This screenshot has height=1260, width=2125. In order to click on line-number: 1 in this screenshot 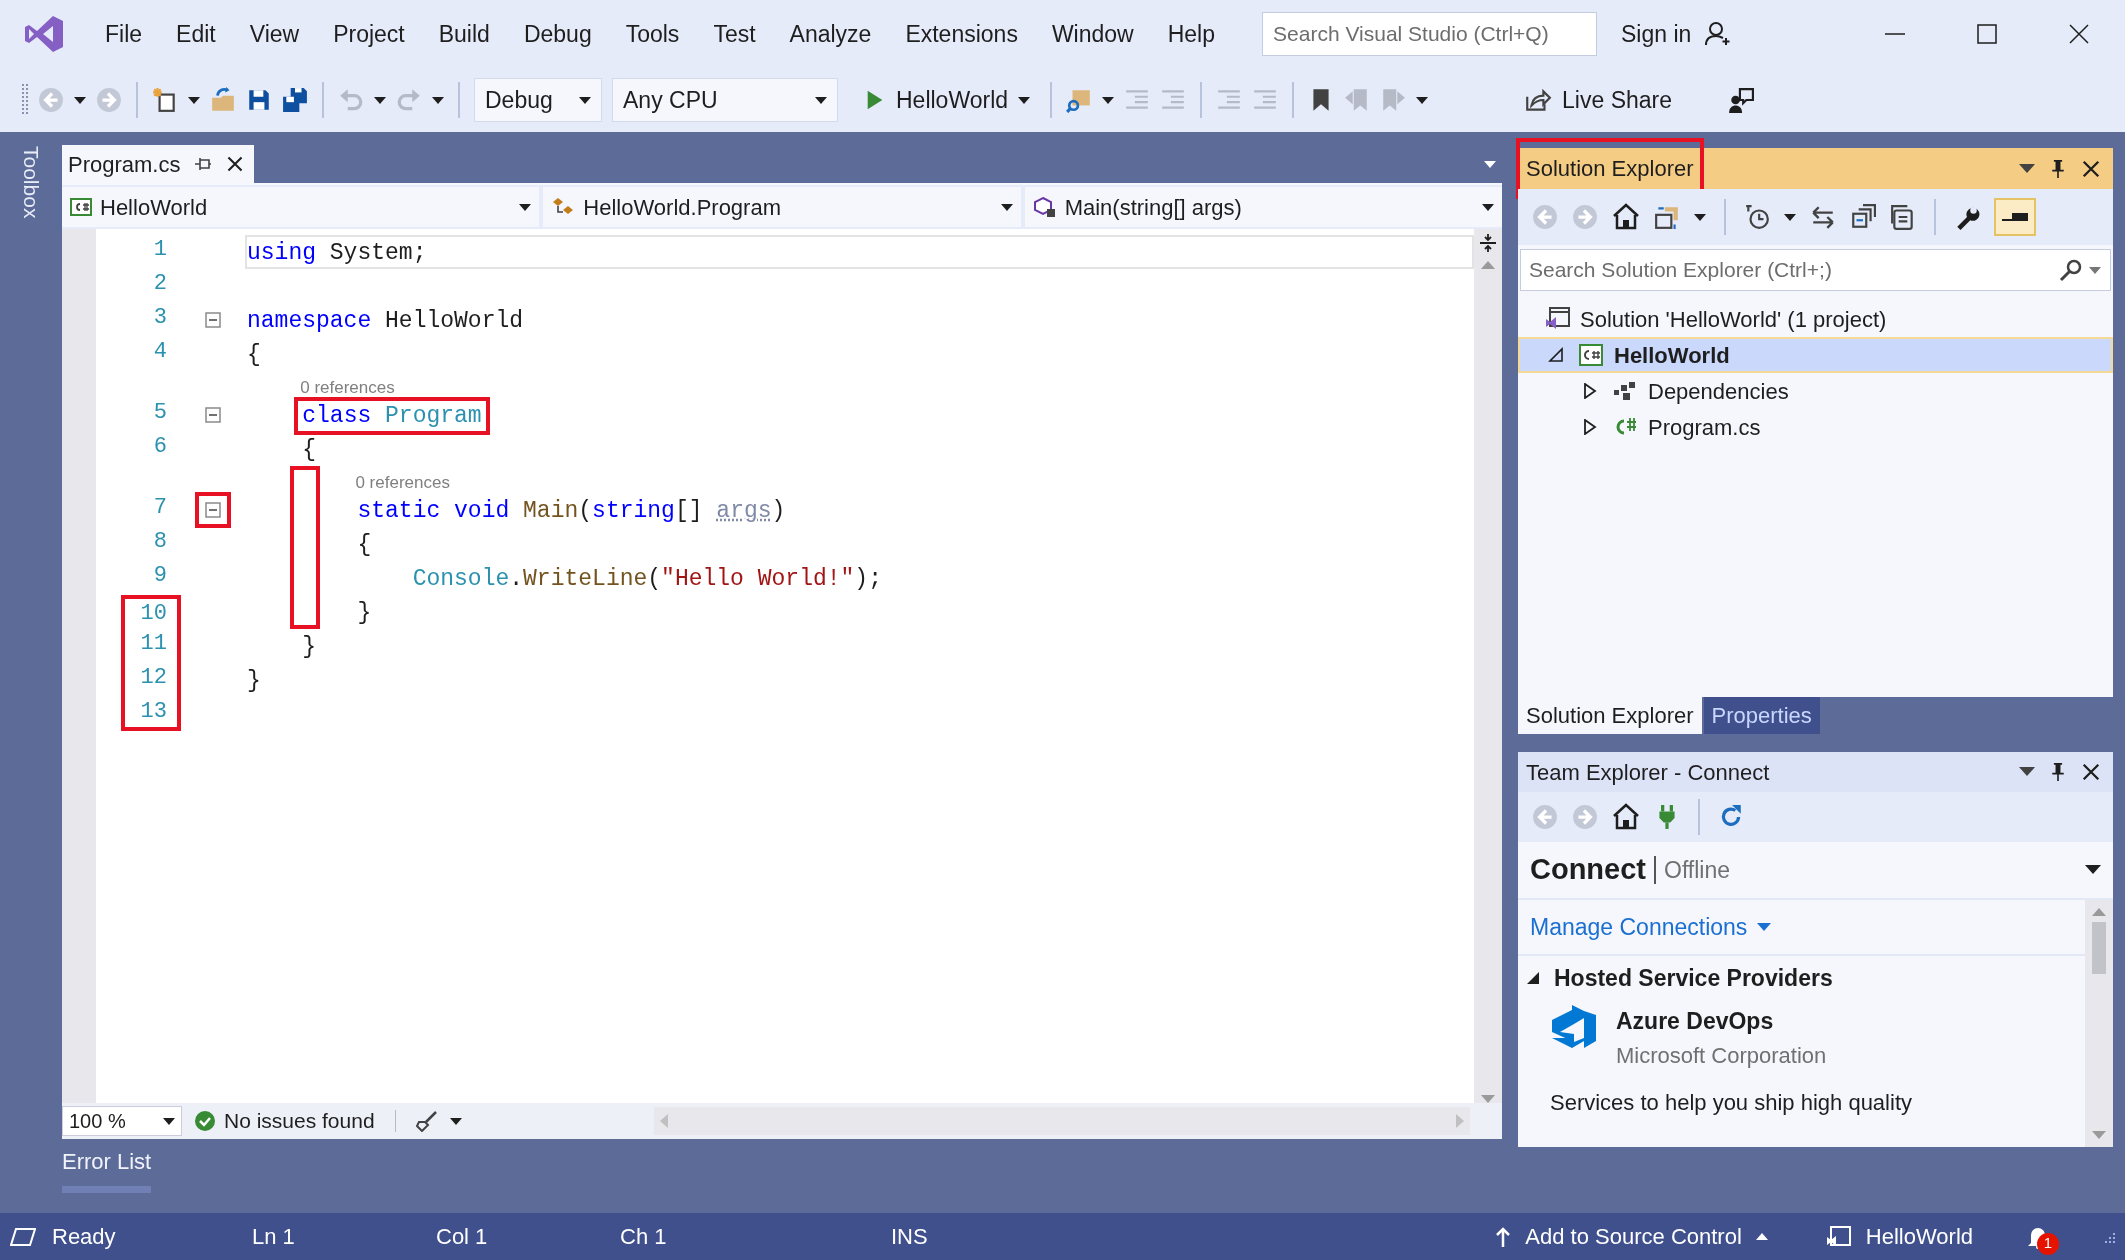, I will do `click(160, 250)`.